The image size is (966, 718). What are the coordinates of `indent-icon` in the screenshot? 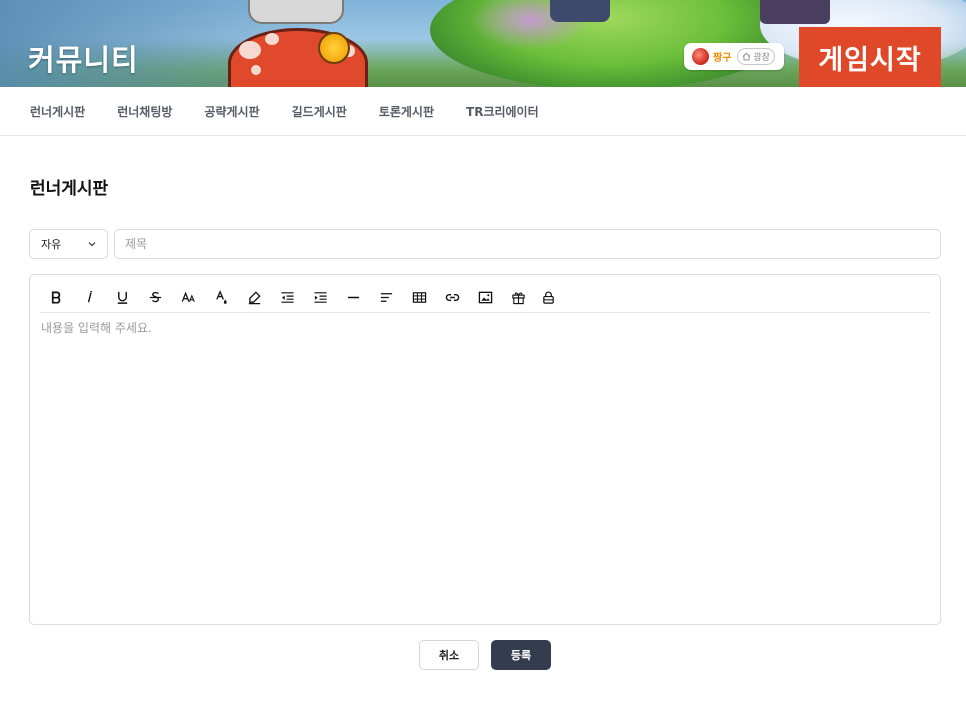 It's located at (320, 298).